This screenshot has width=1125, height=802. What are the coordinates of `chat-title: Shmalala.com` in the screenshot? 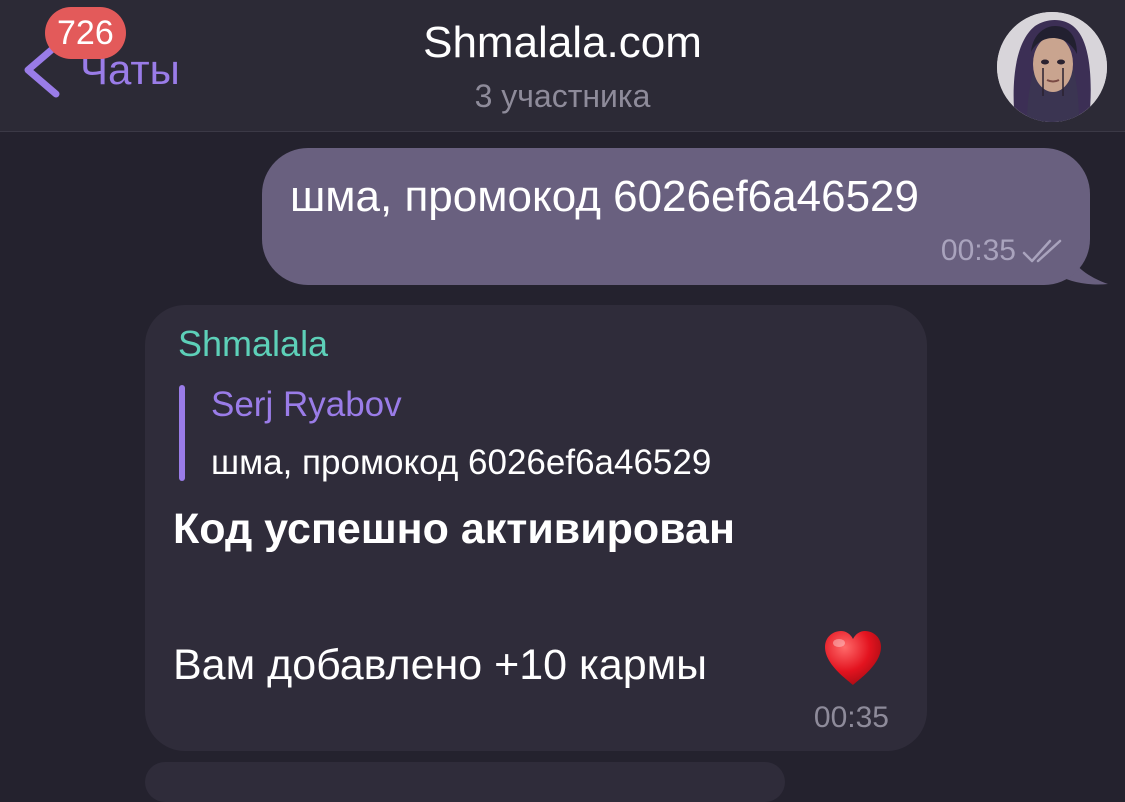 It's located at (562, 43).